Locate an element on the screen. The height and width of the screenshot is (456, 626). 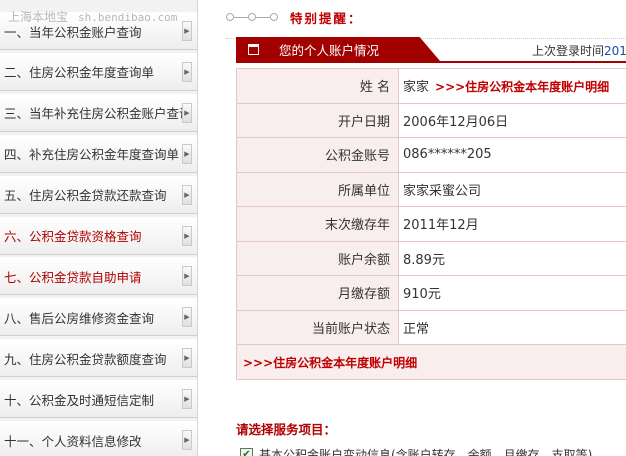
sidebar-item-label: 十一、个人资料信息修改 is located at coordinates (73, 441).